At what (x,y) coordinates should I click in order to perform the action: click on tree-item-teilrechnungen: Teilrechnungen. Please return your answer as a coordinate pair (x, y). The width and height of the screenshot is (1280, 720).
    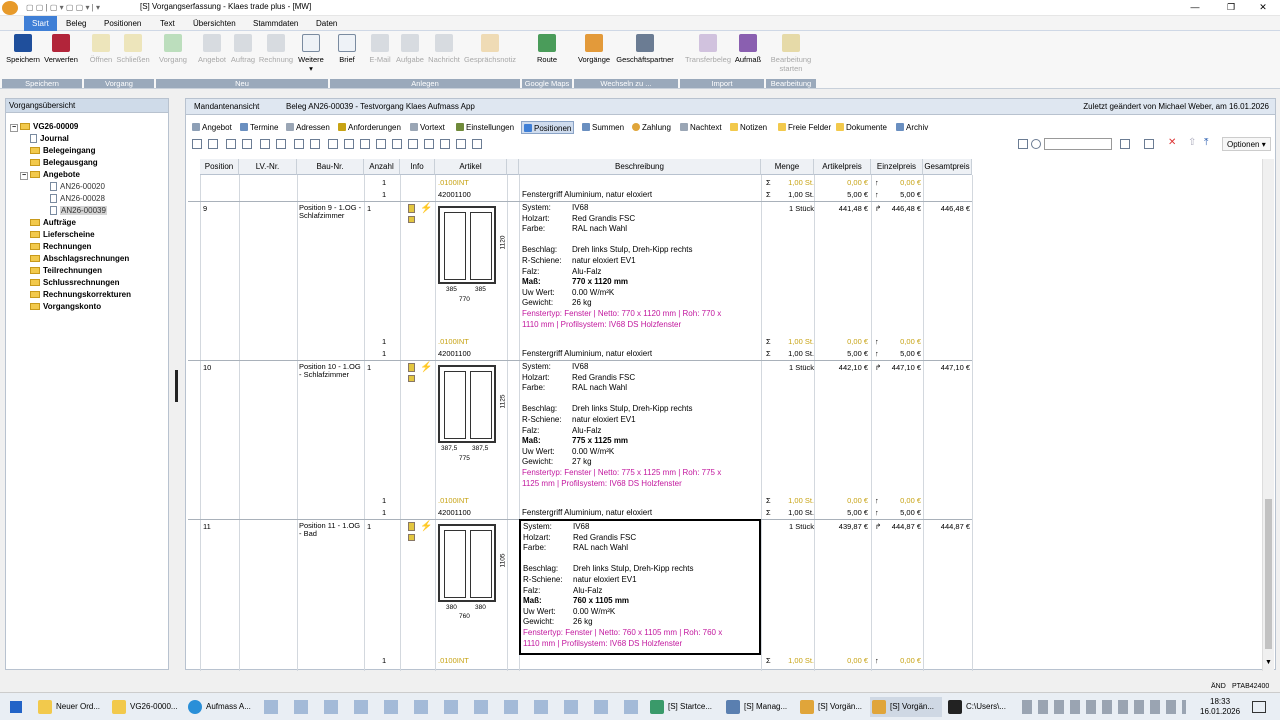
    Looking at the image, I should click on (66, 271).